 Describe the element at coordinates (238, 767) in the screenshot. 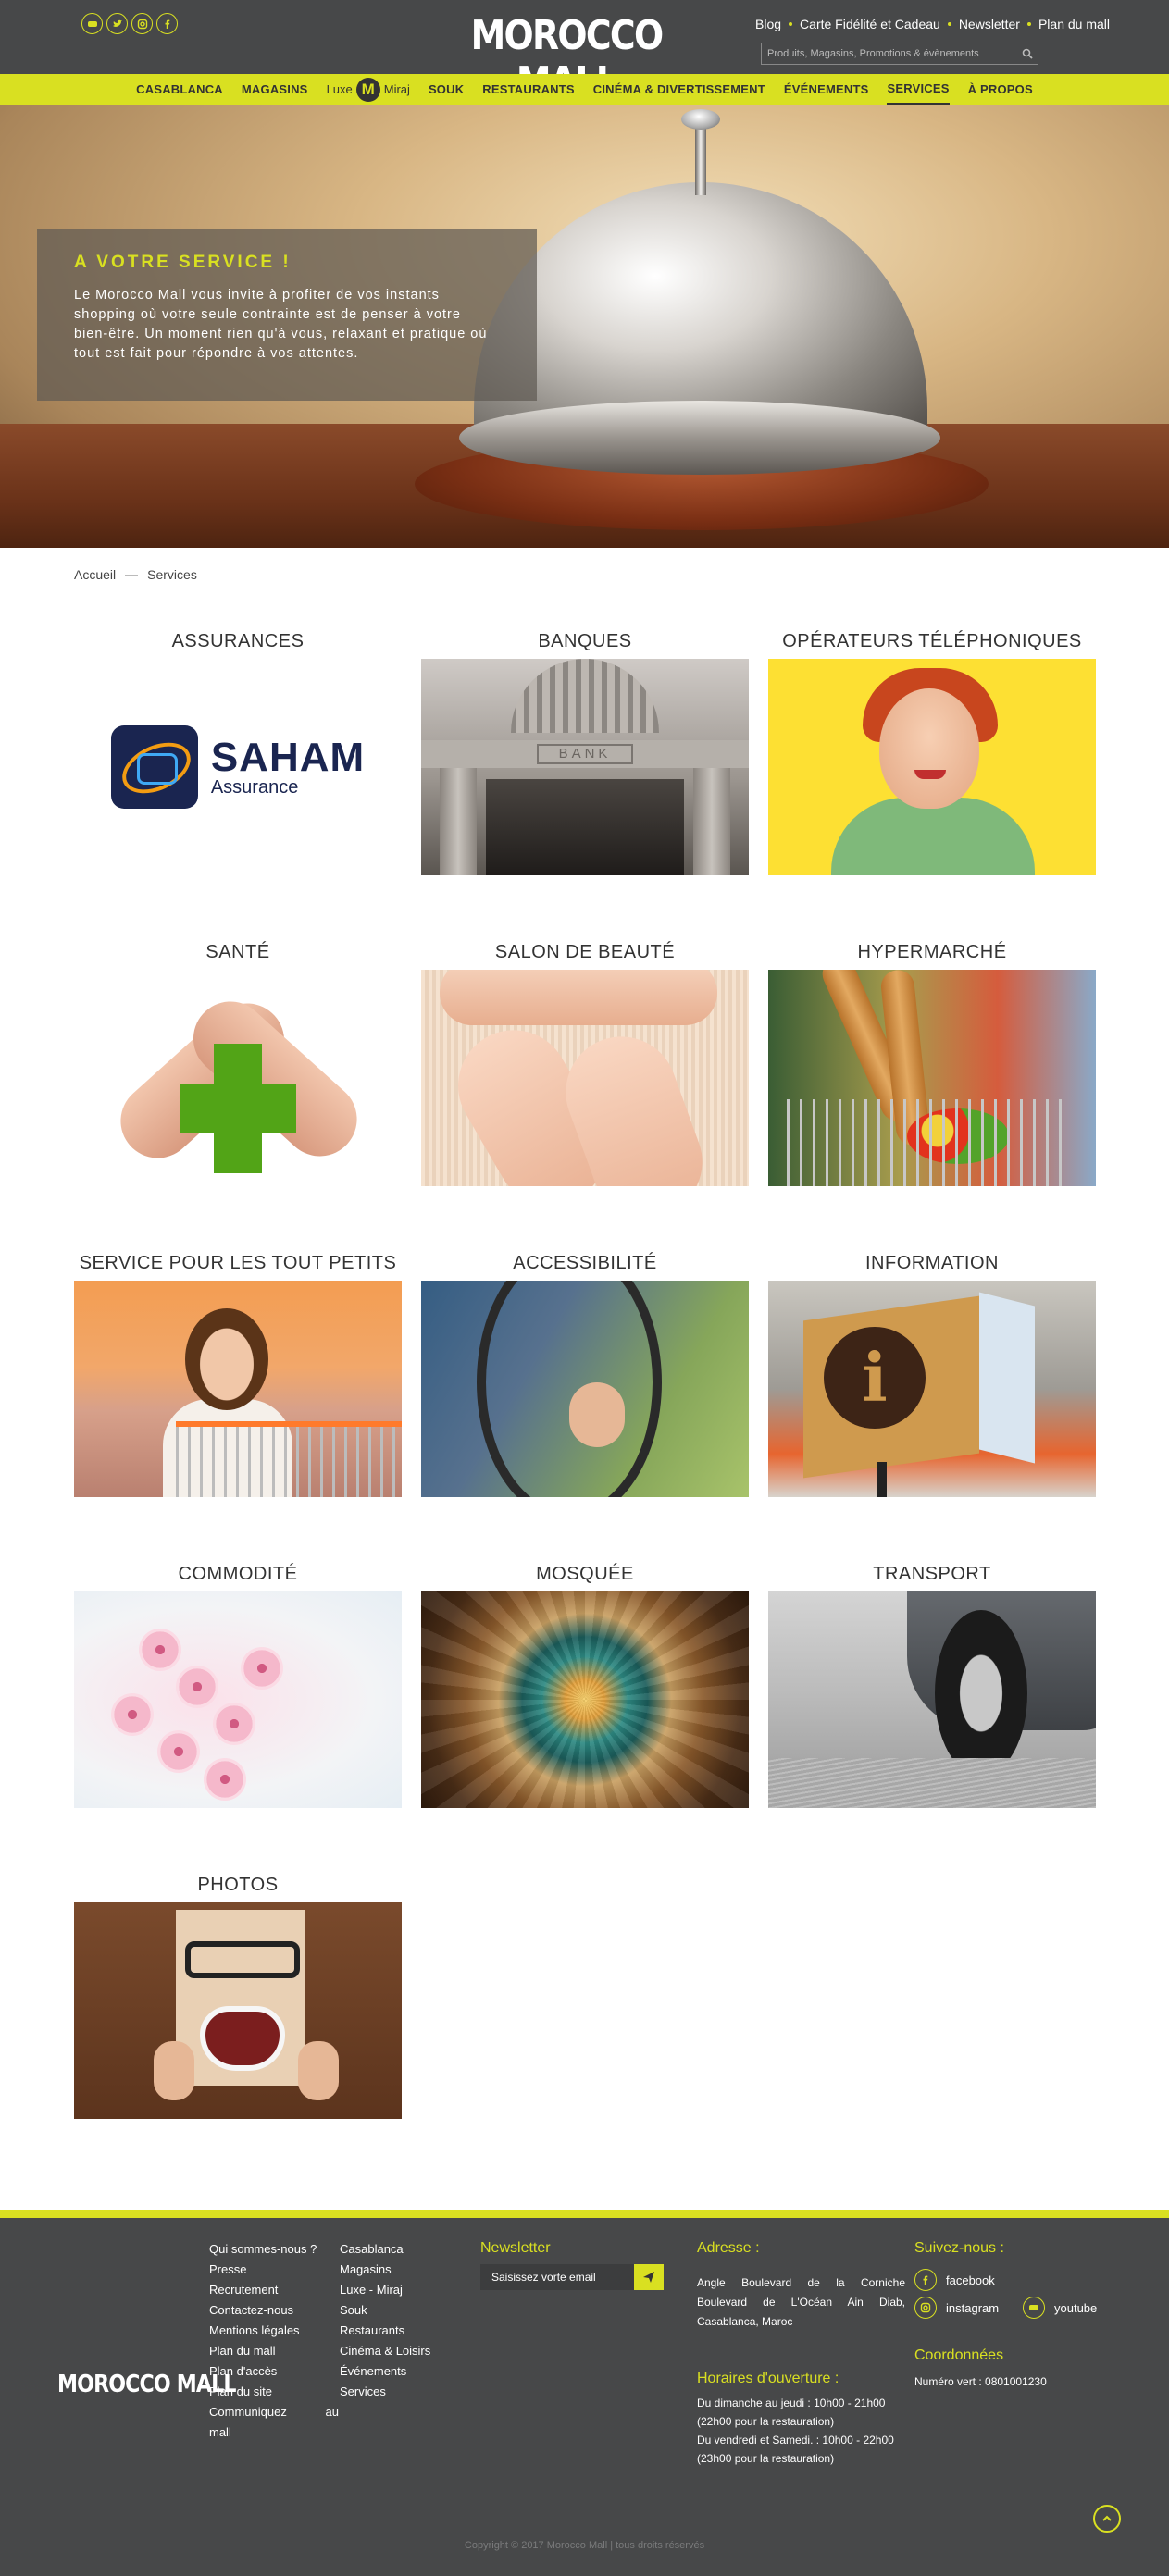

I see `saham-logo-image: SAHAM Assurance` at that location.